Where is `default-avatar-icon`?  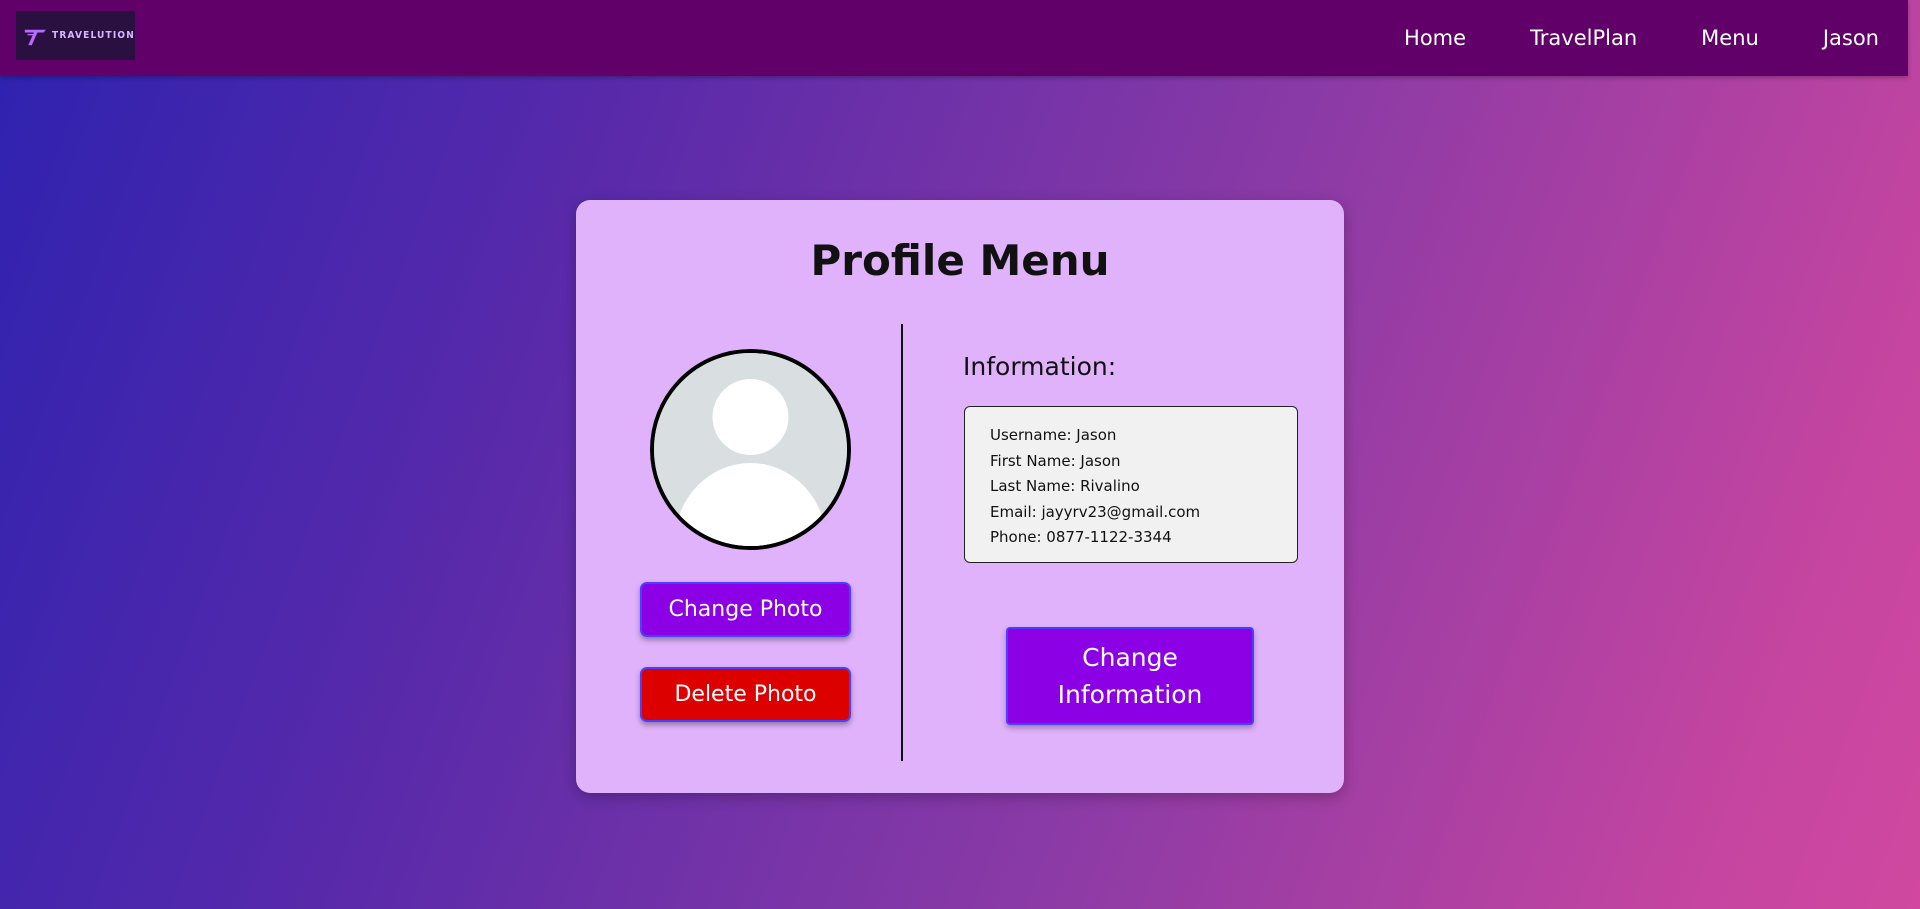 default-avatar-icon is located at coordinates (750, 449).